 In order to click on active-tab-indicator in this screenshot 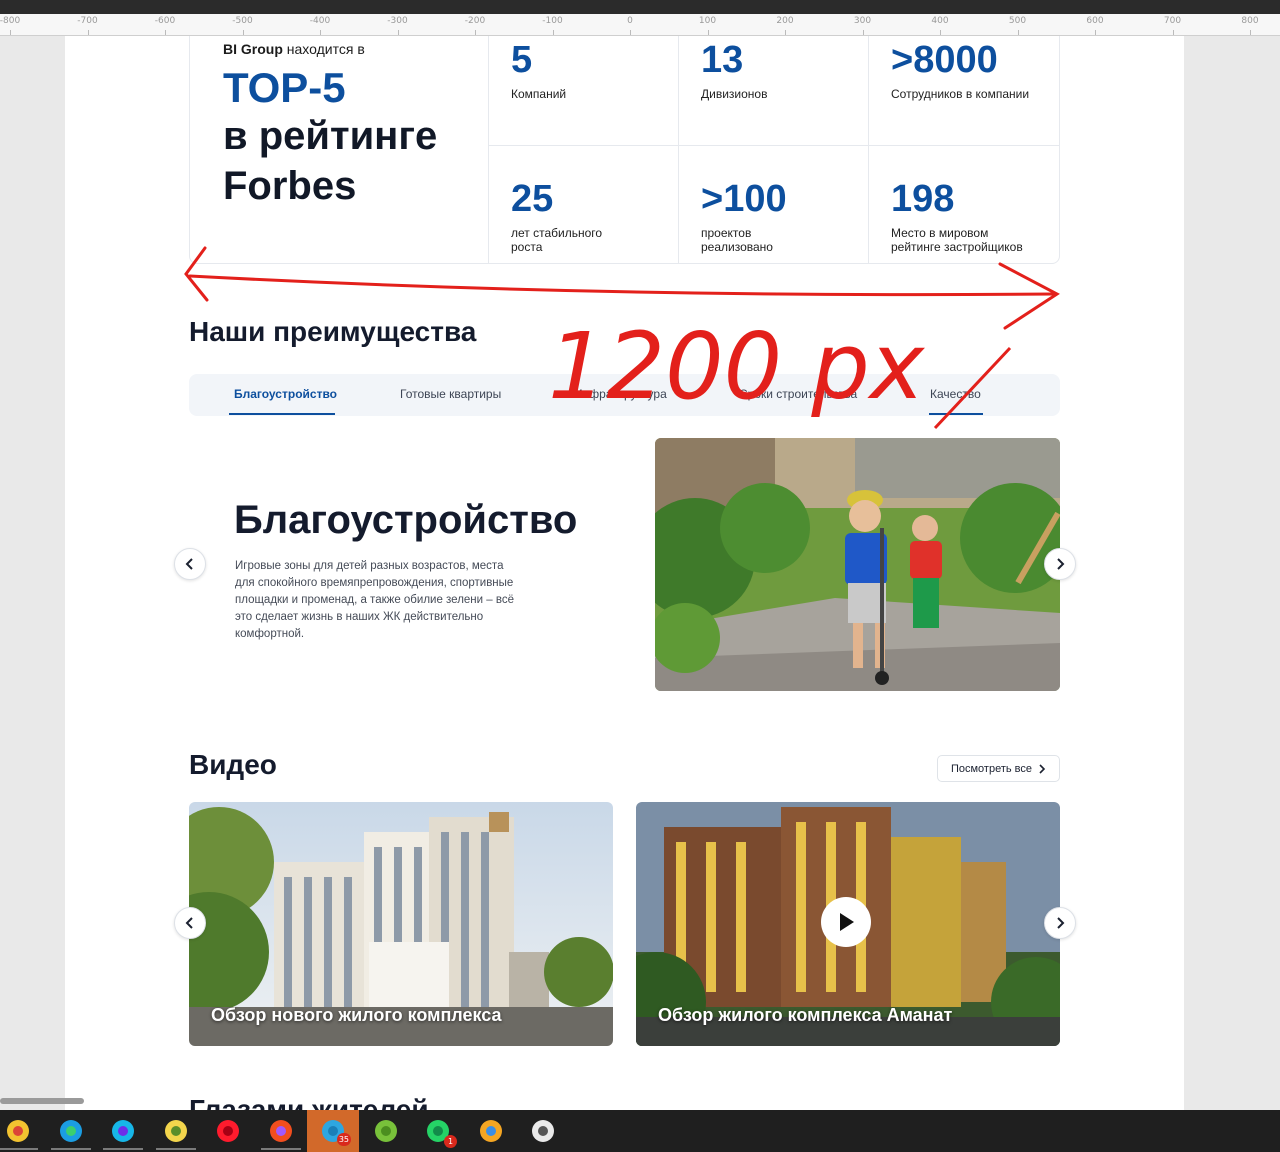, I will do `click(282, 414)`.